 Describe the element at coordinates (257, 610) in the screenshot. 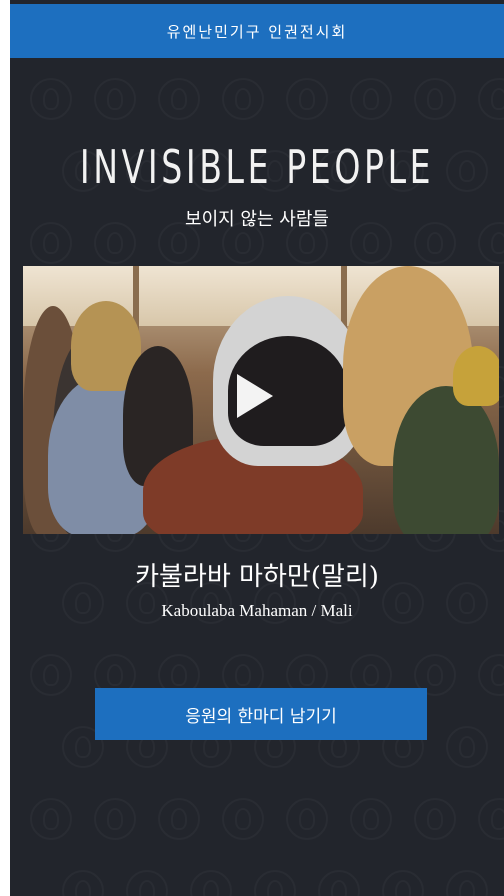

I see `person-name-english: Kaboulaba Mahaman / Mali` at that location.